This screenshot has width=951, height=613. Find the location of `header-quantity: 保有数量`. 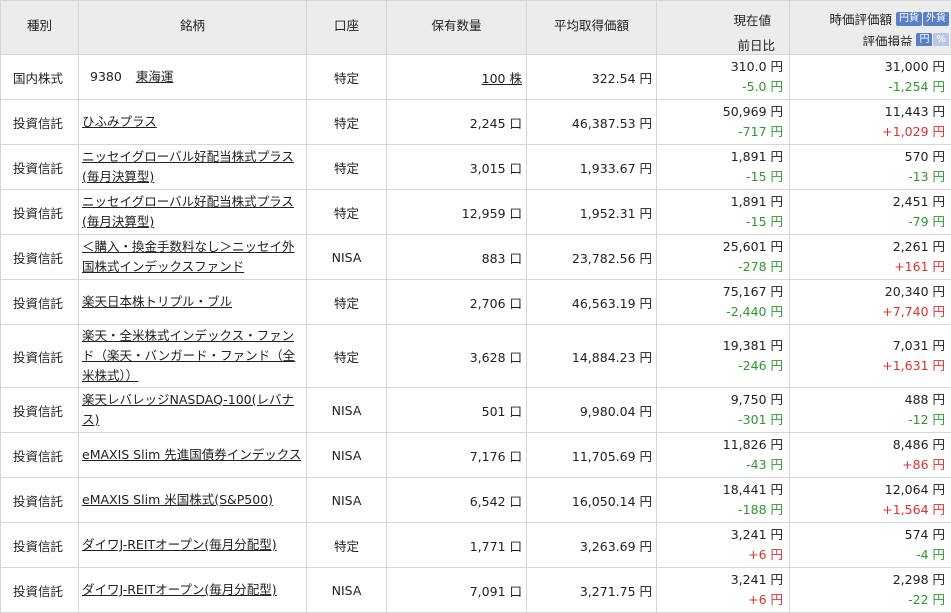

header-quantity: 保有数量 is located at coordinates (457, 28).